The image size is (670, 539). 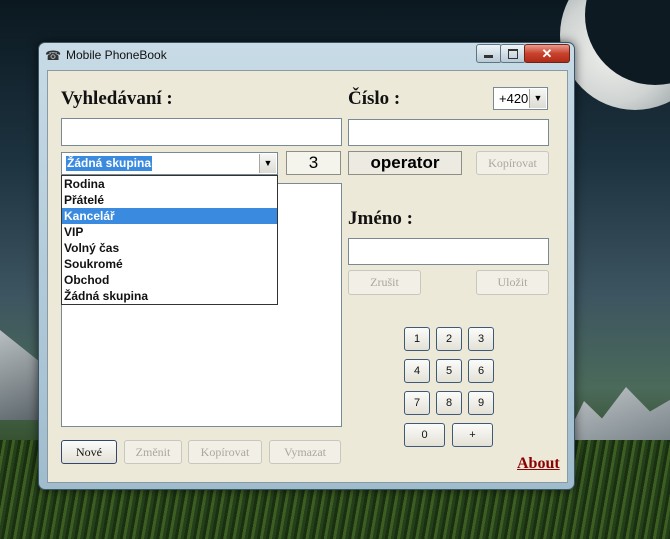 I want to click on keypad-button-8: 8, so click(x=449, y=403).